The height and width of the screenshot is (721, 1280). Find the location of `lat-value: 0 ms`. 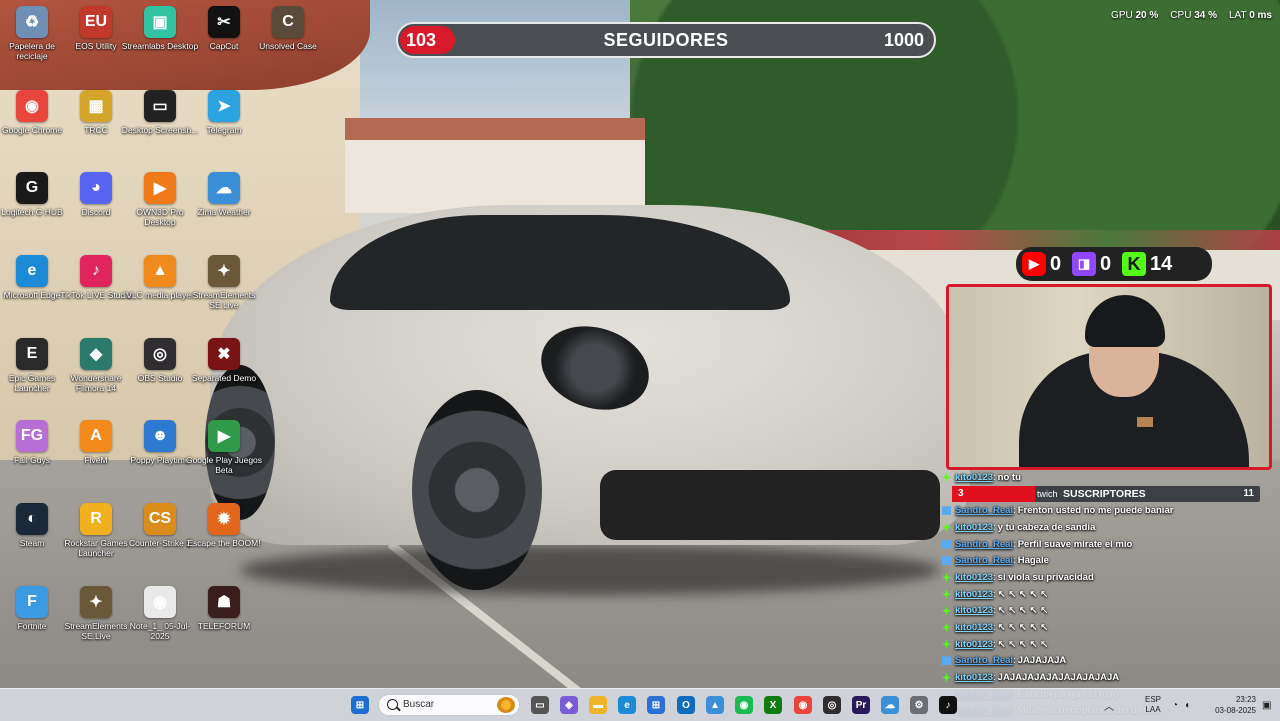

lat-value: 0 ms is located at coordinates (1260, 15).